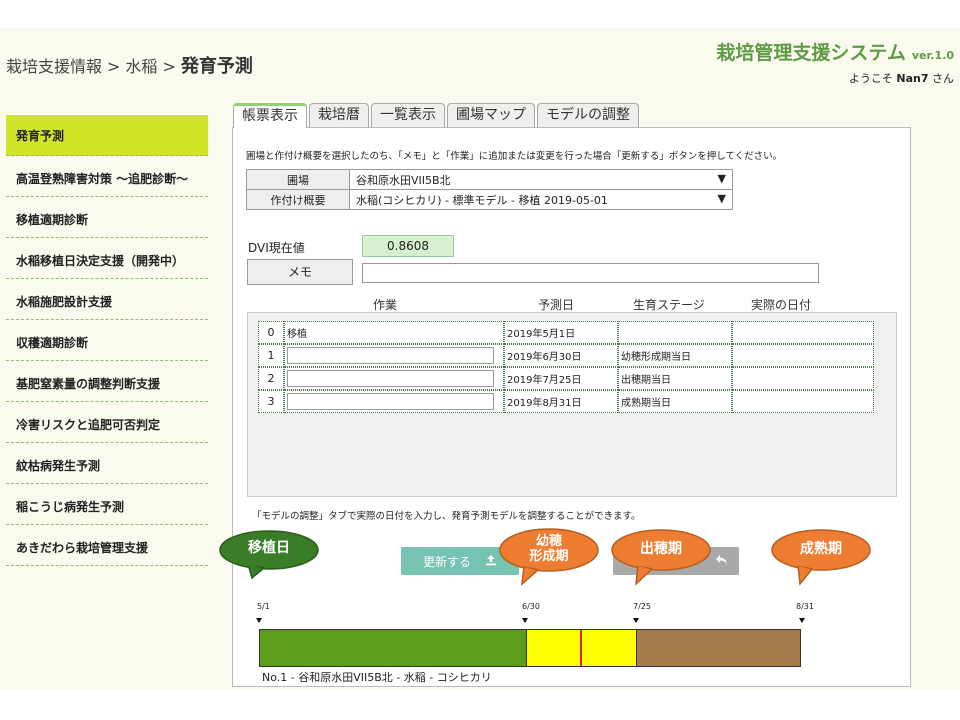  What do you see at coordinates (556, 305) in the screenshot?
I see `column-header-predicted-date: 予測日` at bounding box center [556, 305].